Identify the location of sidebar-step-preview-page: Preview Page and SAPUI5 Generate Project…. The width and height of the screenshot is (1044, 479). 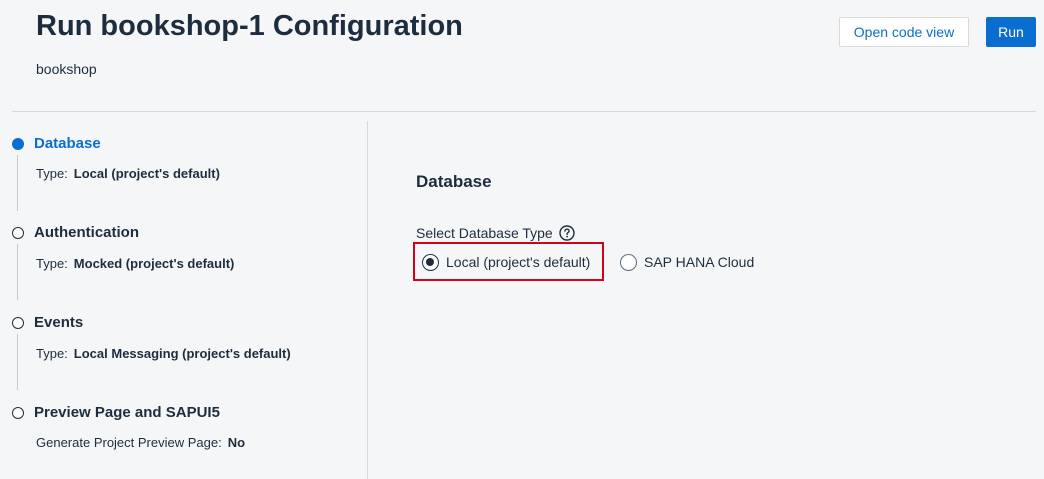
(184, 432).